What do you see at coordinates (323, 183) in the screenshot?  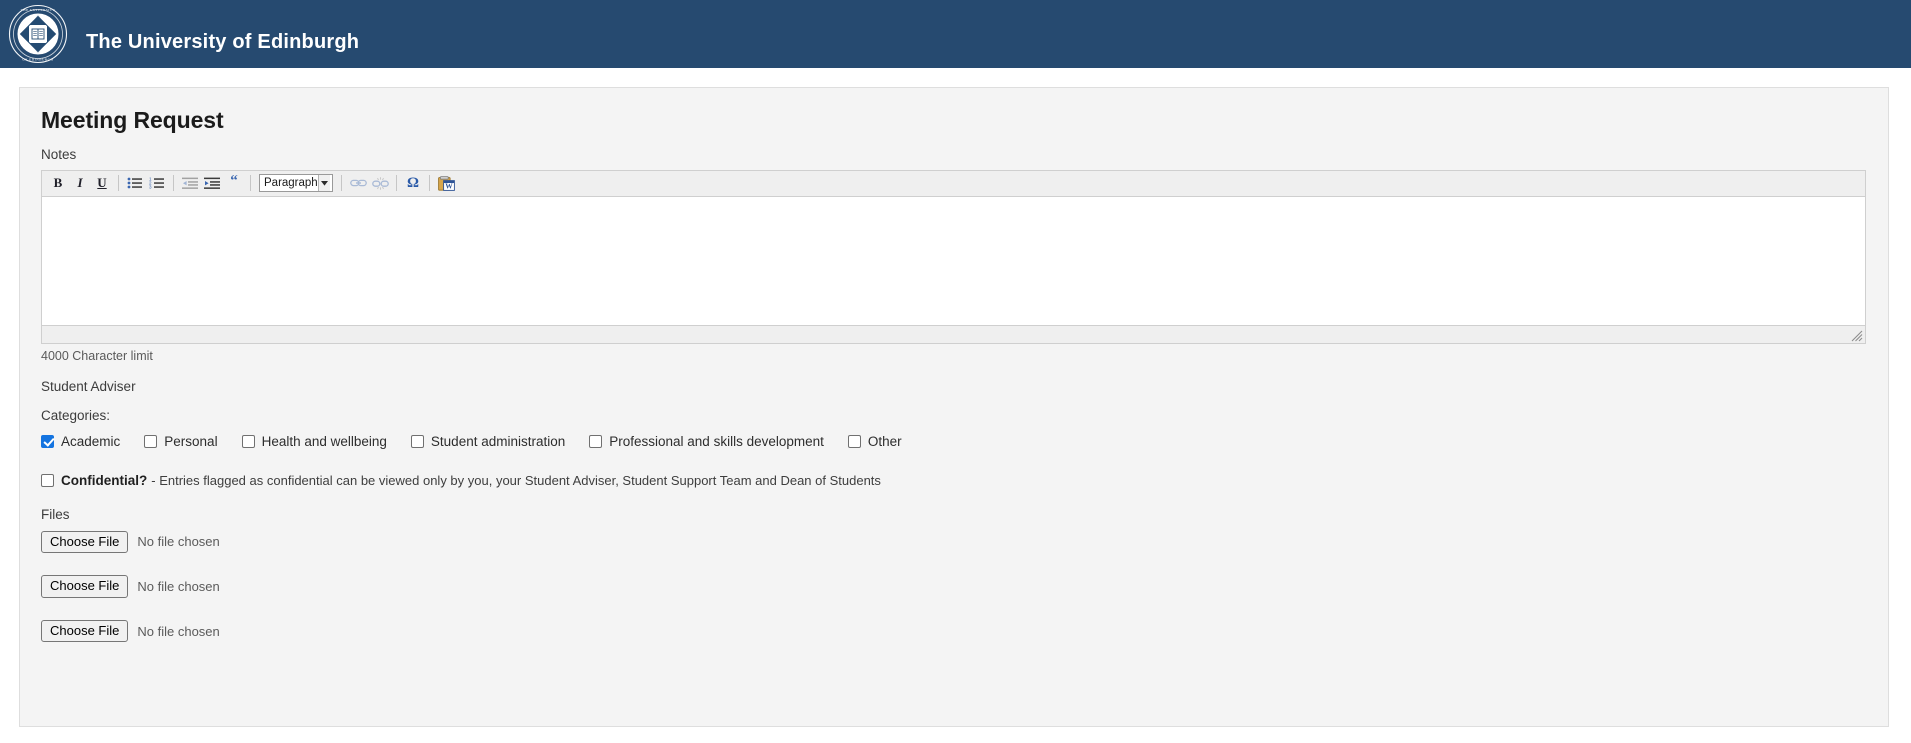 I see `chevron-down-icon` at bounding box center [323, 183].